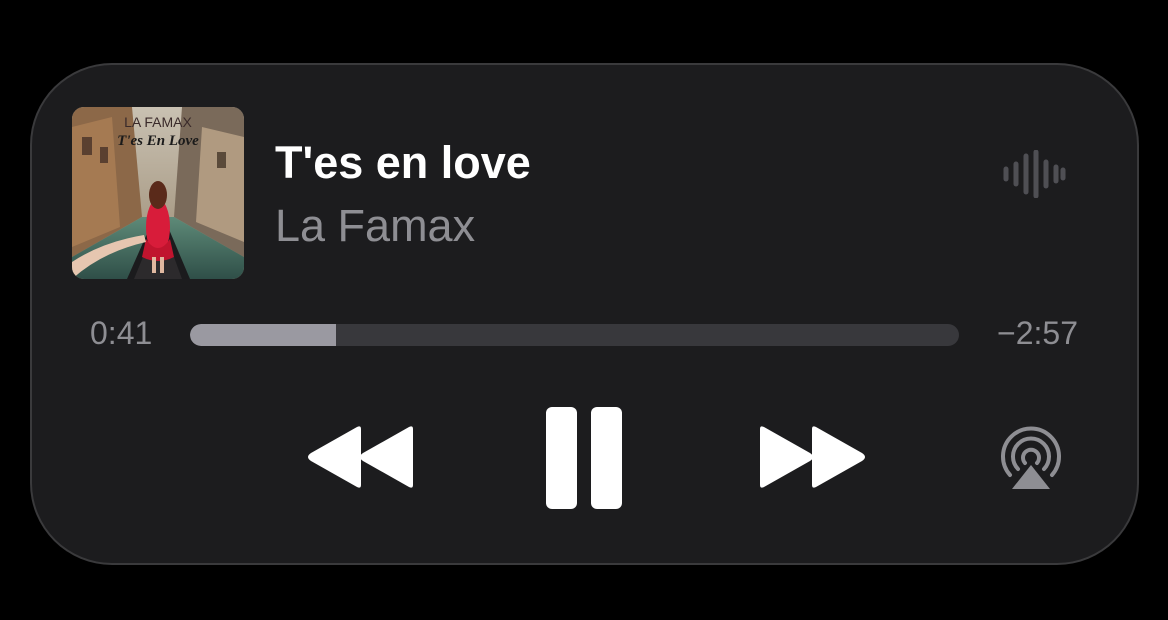  What do you see at coordinates (158, 141) in the screenshot?
I see `artwork-title-text: T'es En Love` at bounding box center [158, 141].